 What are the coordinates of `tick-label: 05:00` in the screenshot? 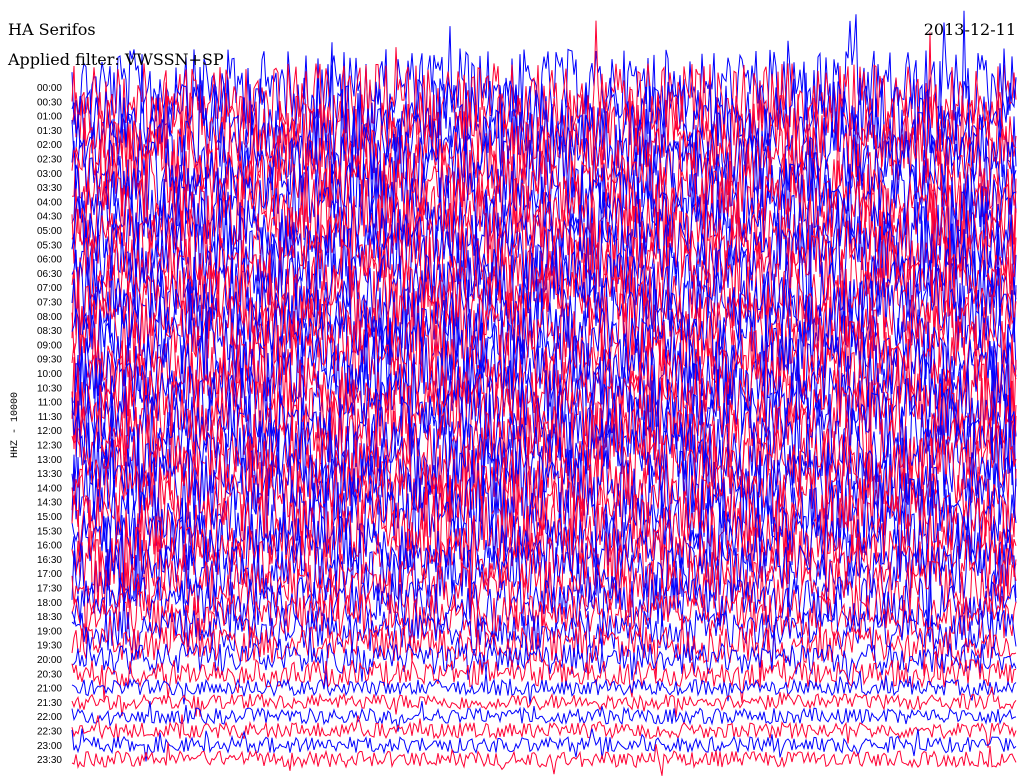 It's located at (49, 231).